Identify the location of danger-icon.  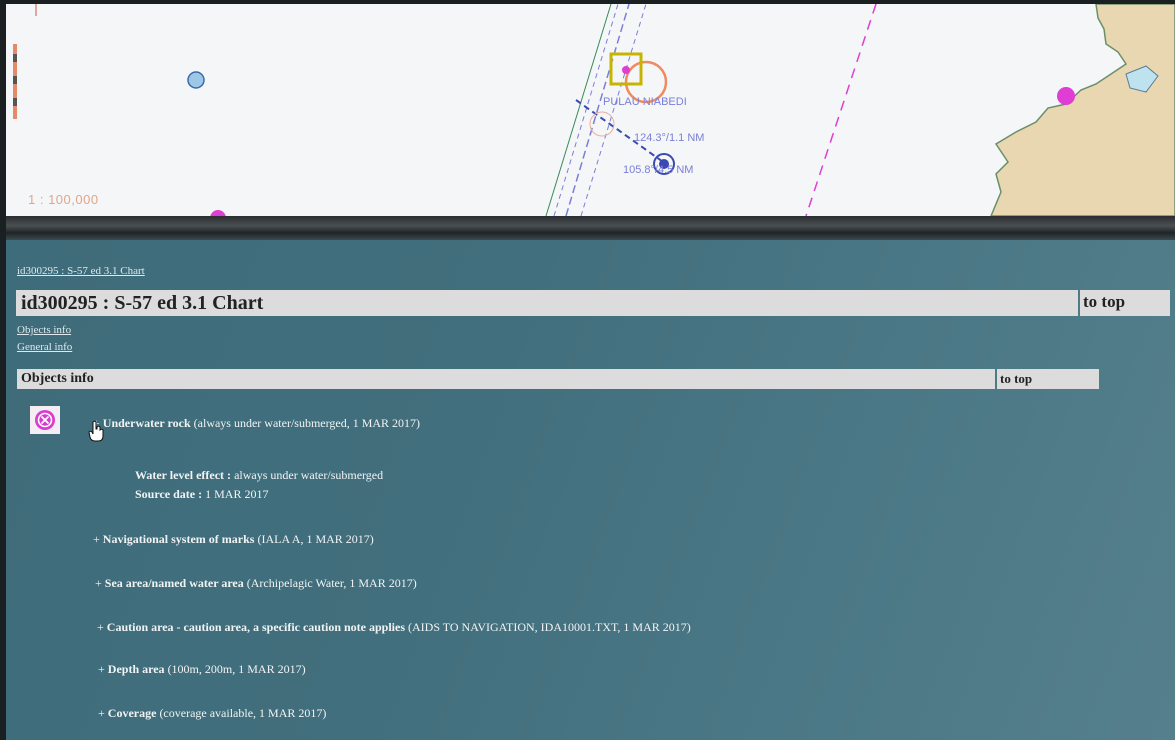
(1066, 96).